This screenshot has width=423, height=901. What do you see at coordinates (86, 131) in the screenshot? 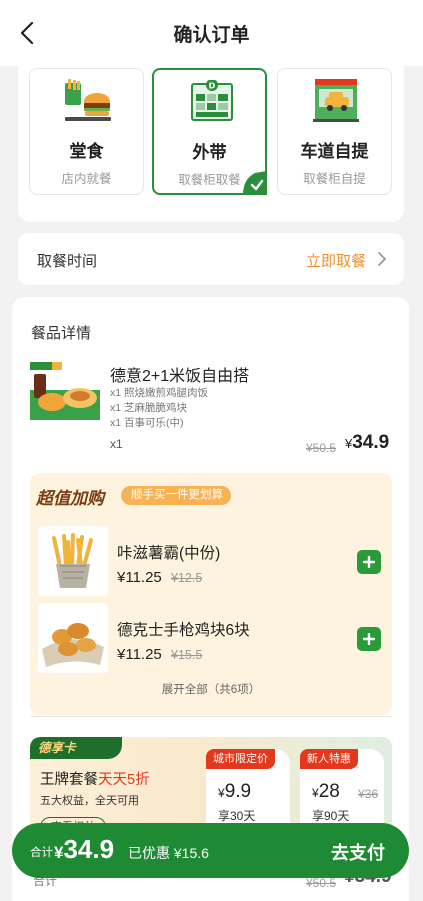
I see `order-type-dine-in: 堂食 店内就餐` at bounding box center [86, 131].